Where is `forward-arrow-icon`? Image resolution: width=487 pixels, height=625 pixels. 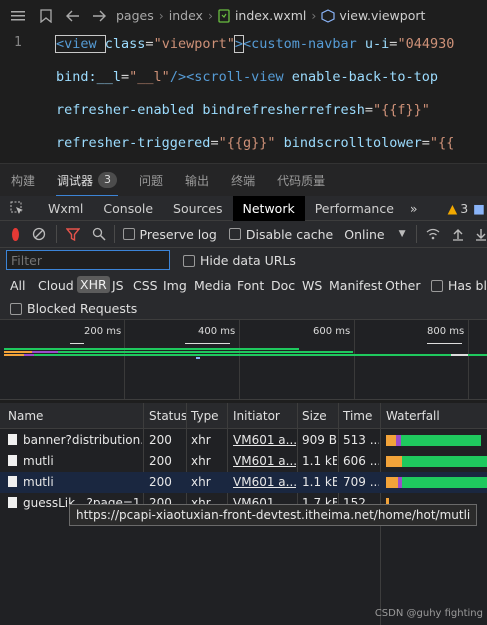
forward-arrow-icon is located at coordinates (99, 16).